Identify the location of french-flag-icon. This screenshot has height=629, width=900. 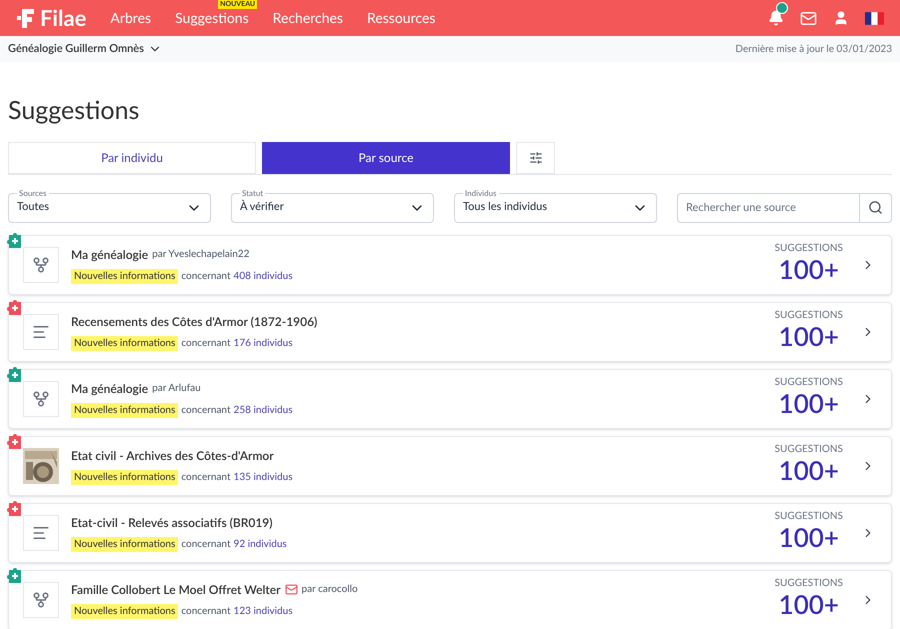
(874, 18).